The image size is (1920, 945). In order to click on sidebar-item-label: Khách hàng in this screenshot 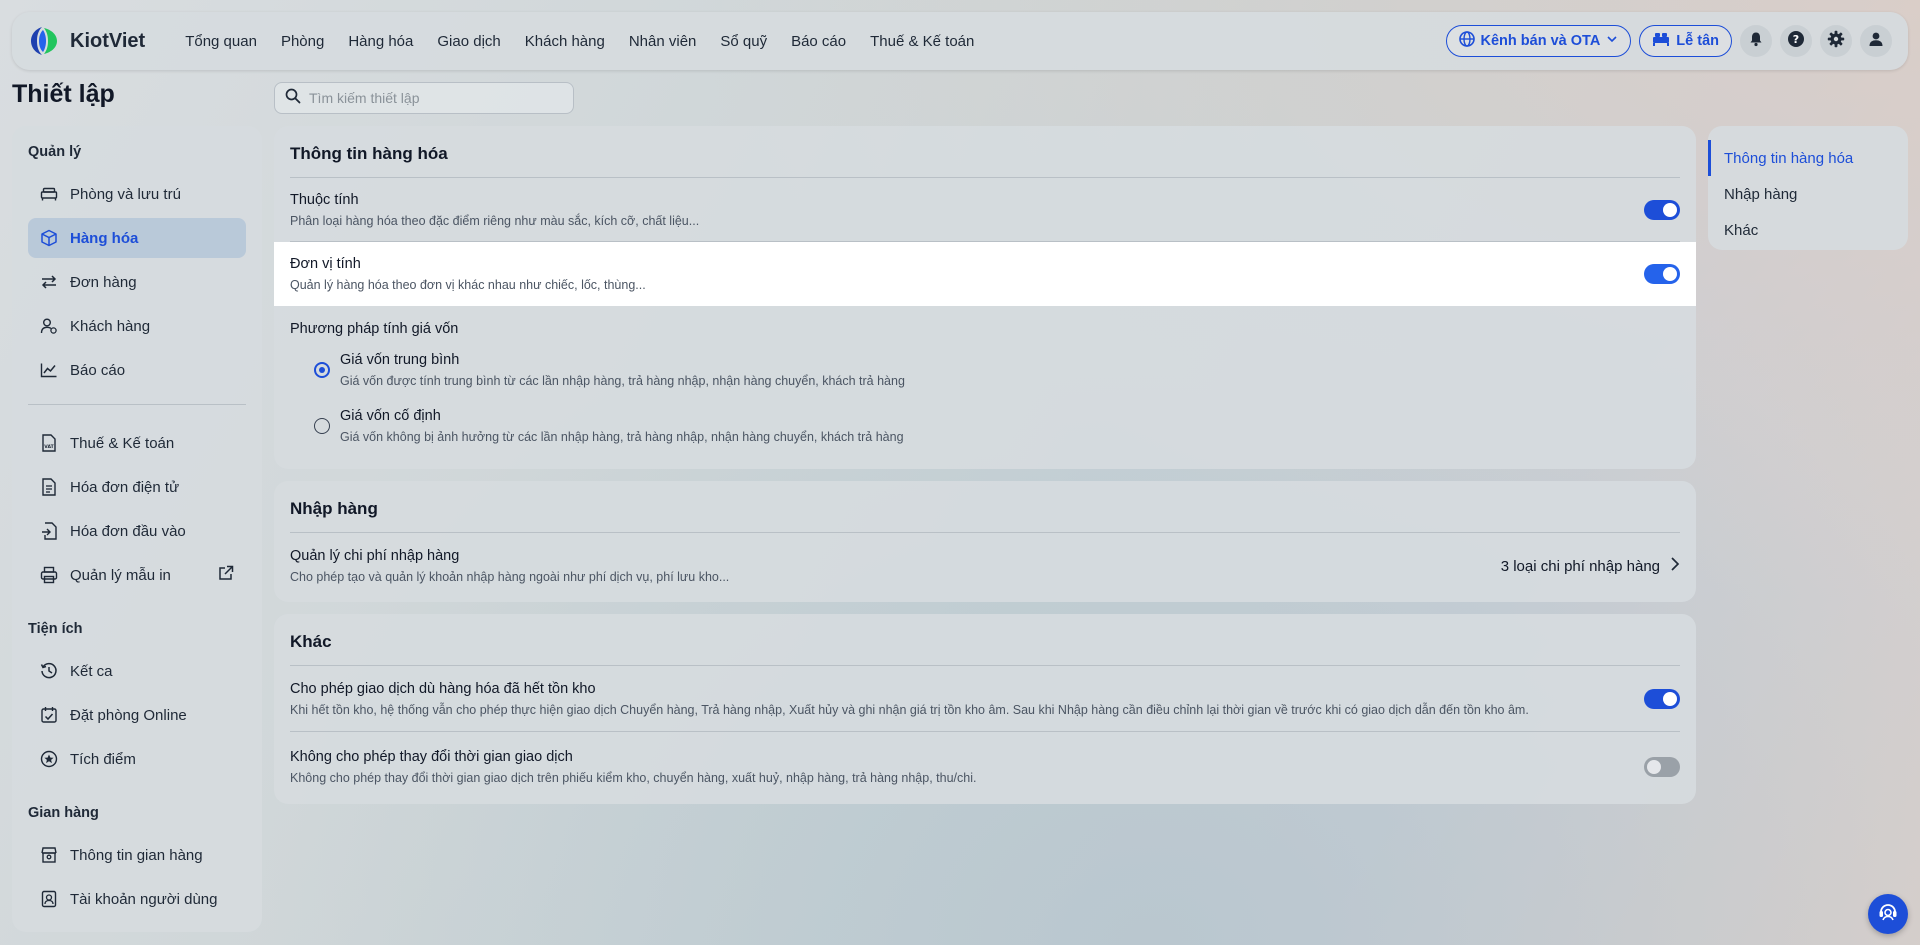, I will do `click(110, 326)`.